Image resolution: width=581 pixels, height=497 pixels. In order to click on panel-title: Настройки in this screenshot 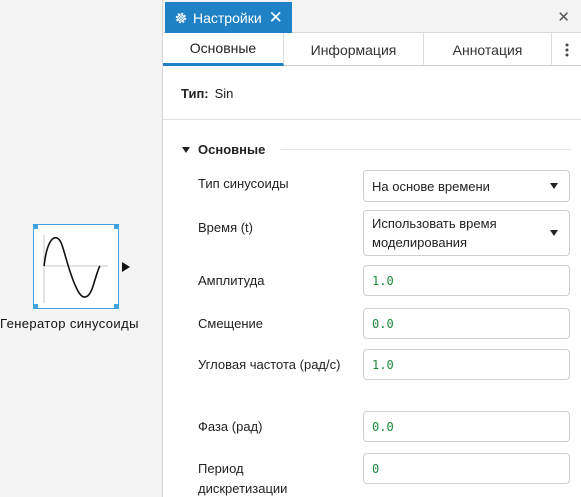, I will do `click(227, 17)`.